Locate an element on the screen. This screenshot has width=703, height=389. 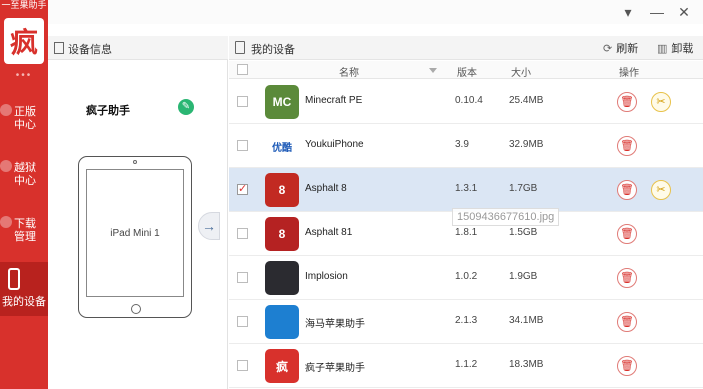
sidebar-item-label: 下载 管理 is located at coordinates (25, 230).